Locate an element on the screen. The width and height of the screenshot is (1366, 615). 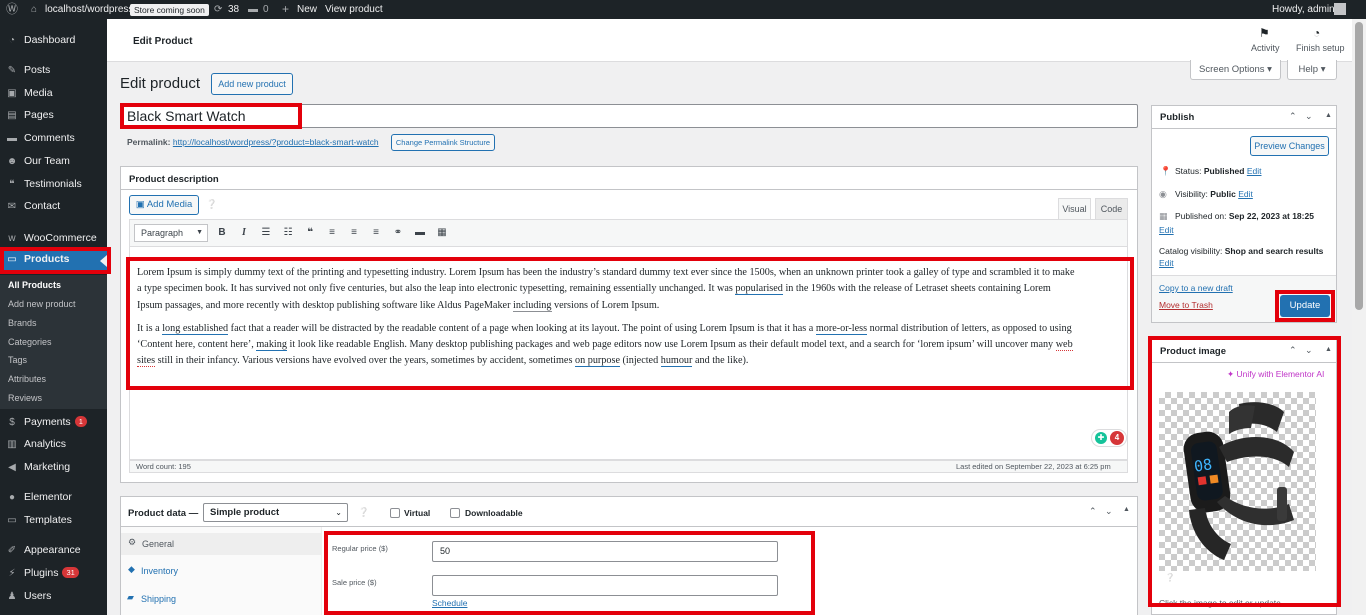
bold-icon: B is located at coordinates (222, 232).